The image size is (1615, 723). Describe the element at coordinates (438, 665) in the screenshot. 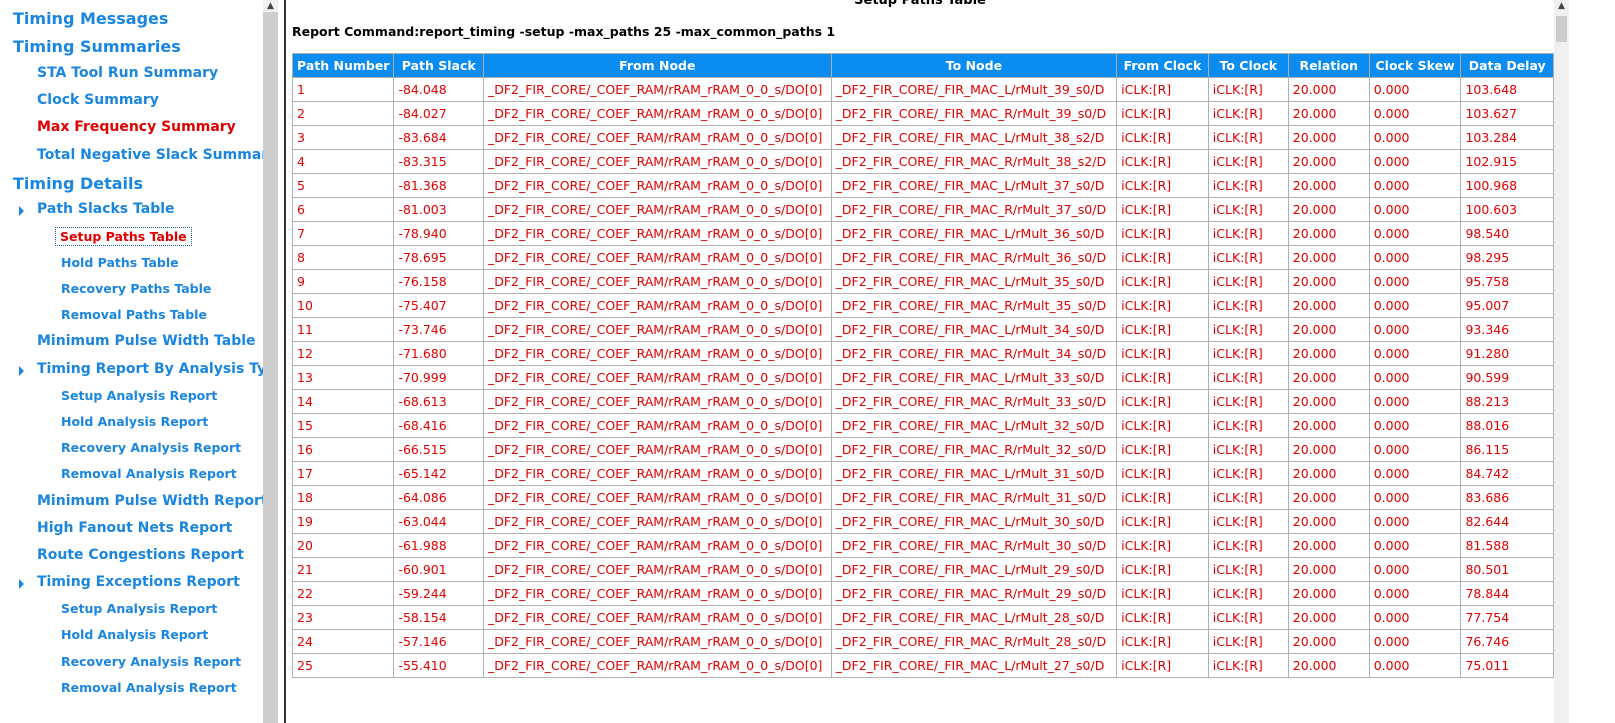

I see `table-cell: -55.410` at that location.